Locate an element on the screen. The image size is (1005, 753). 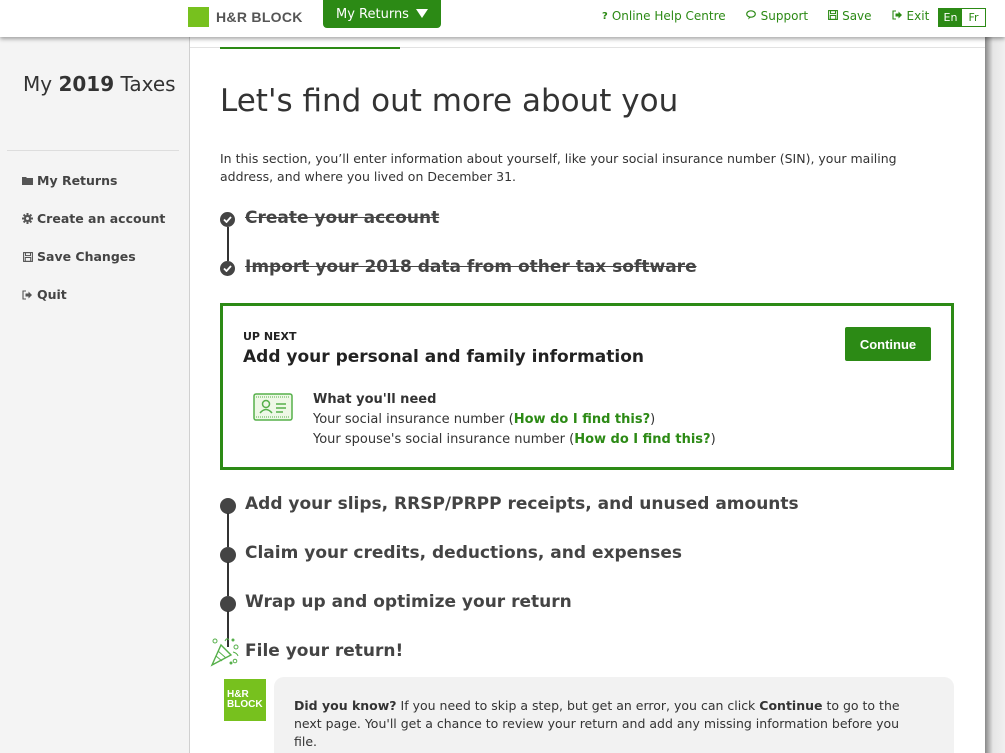
exit-link: Exit is located at coordinates (910, 16).